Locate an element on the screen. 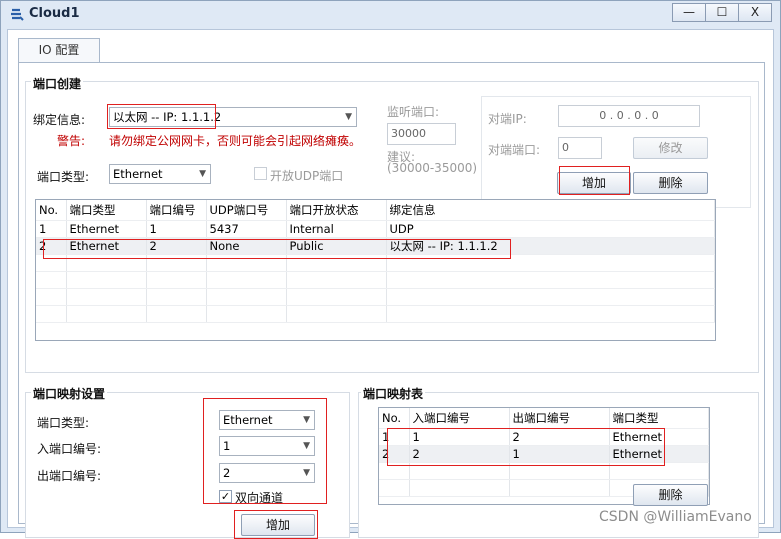 This screenshot has height=539, width=781. close-button: X is located at coordinates (755, 12).